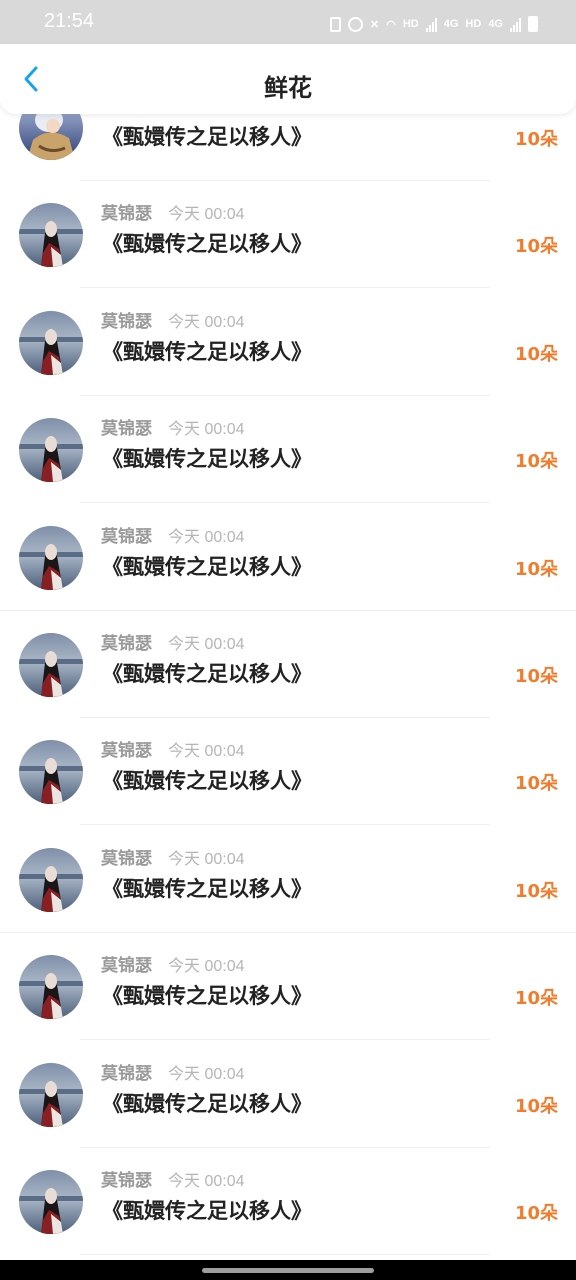 Image resolution: width=576 pixels, height=1280 pixels. I want to click on navigation-bar, so click(288, 1270).